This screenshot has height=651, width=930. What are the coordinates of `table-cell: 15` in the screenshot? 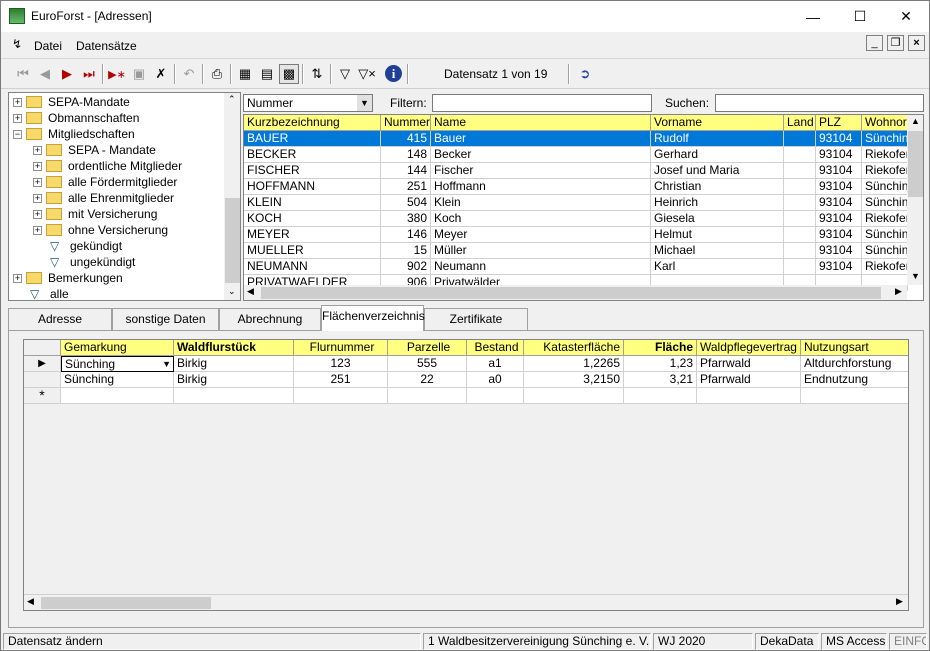 It's located at (406, 251).